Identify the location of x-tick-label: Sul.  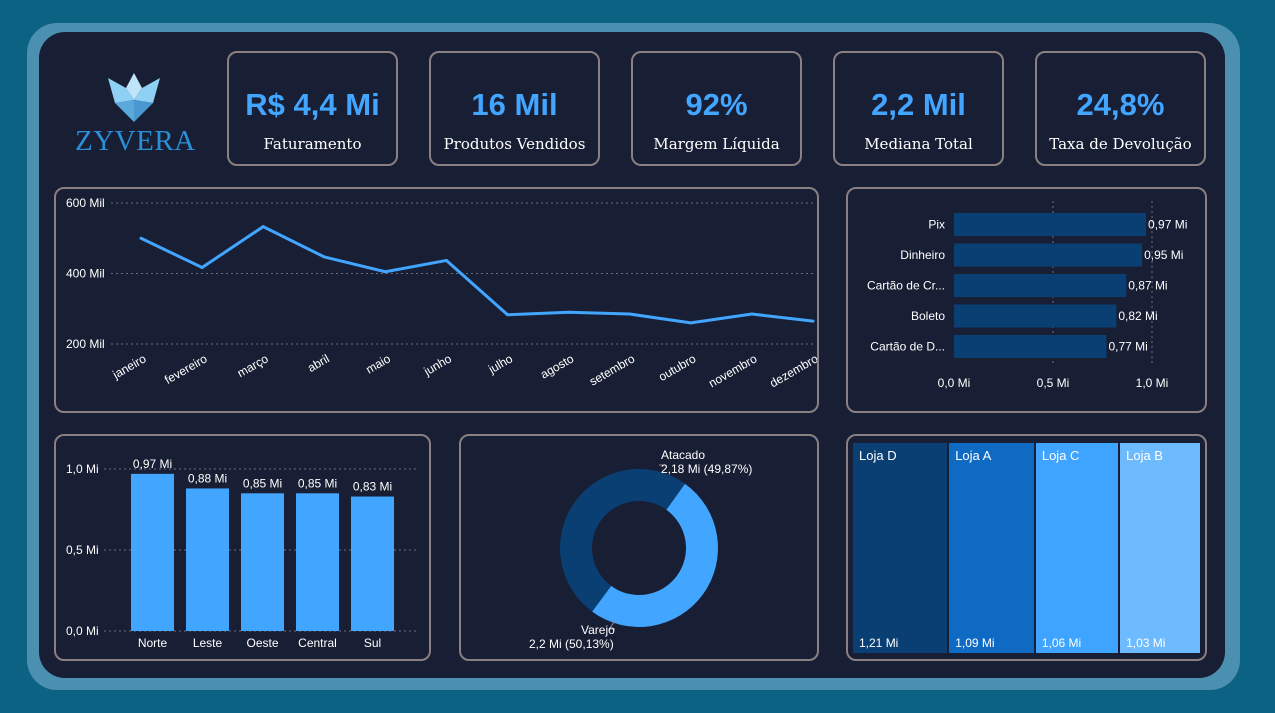
(372, 643).